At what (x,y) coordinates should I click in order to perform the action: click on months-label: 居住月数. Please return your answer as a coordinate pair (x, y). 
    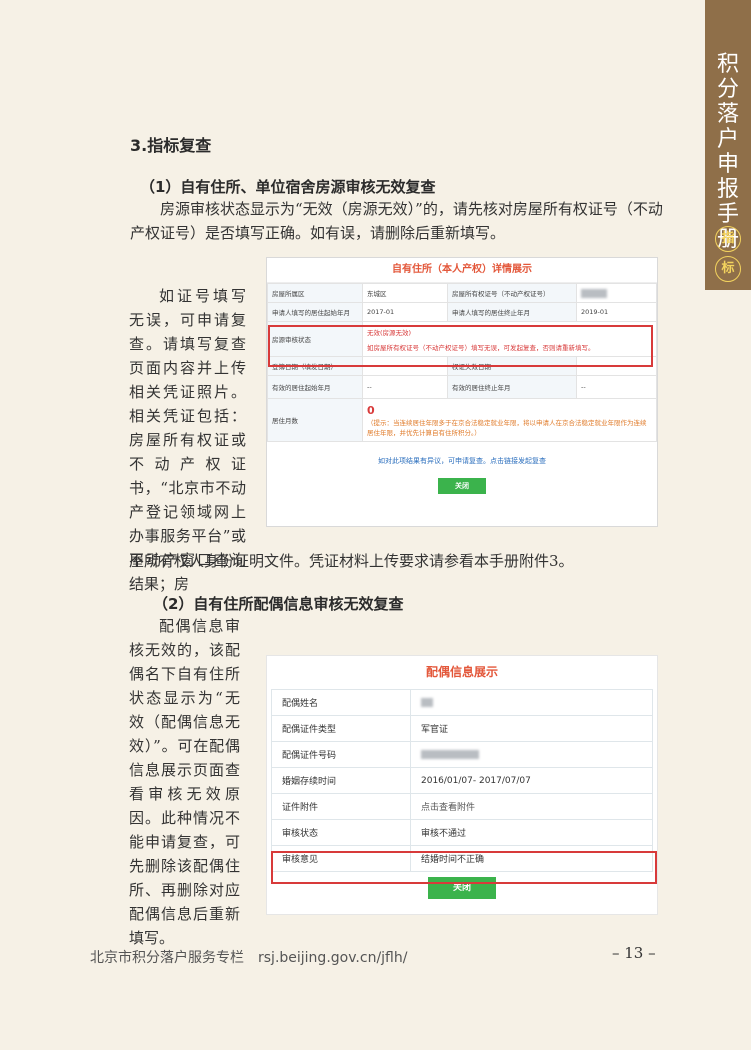
    Looking at the image, I should click on (315, 420).